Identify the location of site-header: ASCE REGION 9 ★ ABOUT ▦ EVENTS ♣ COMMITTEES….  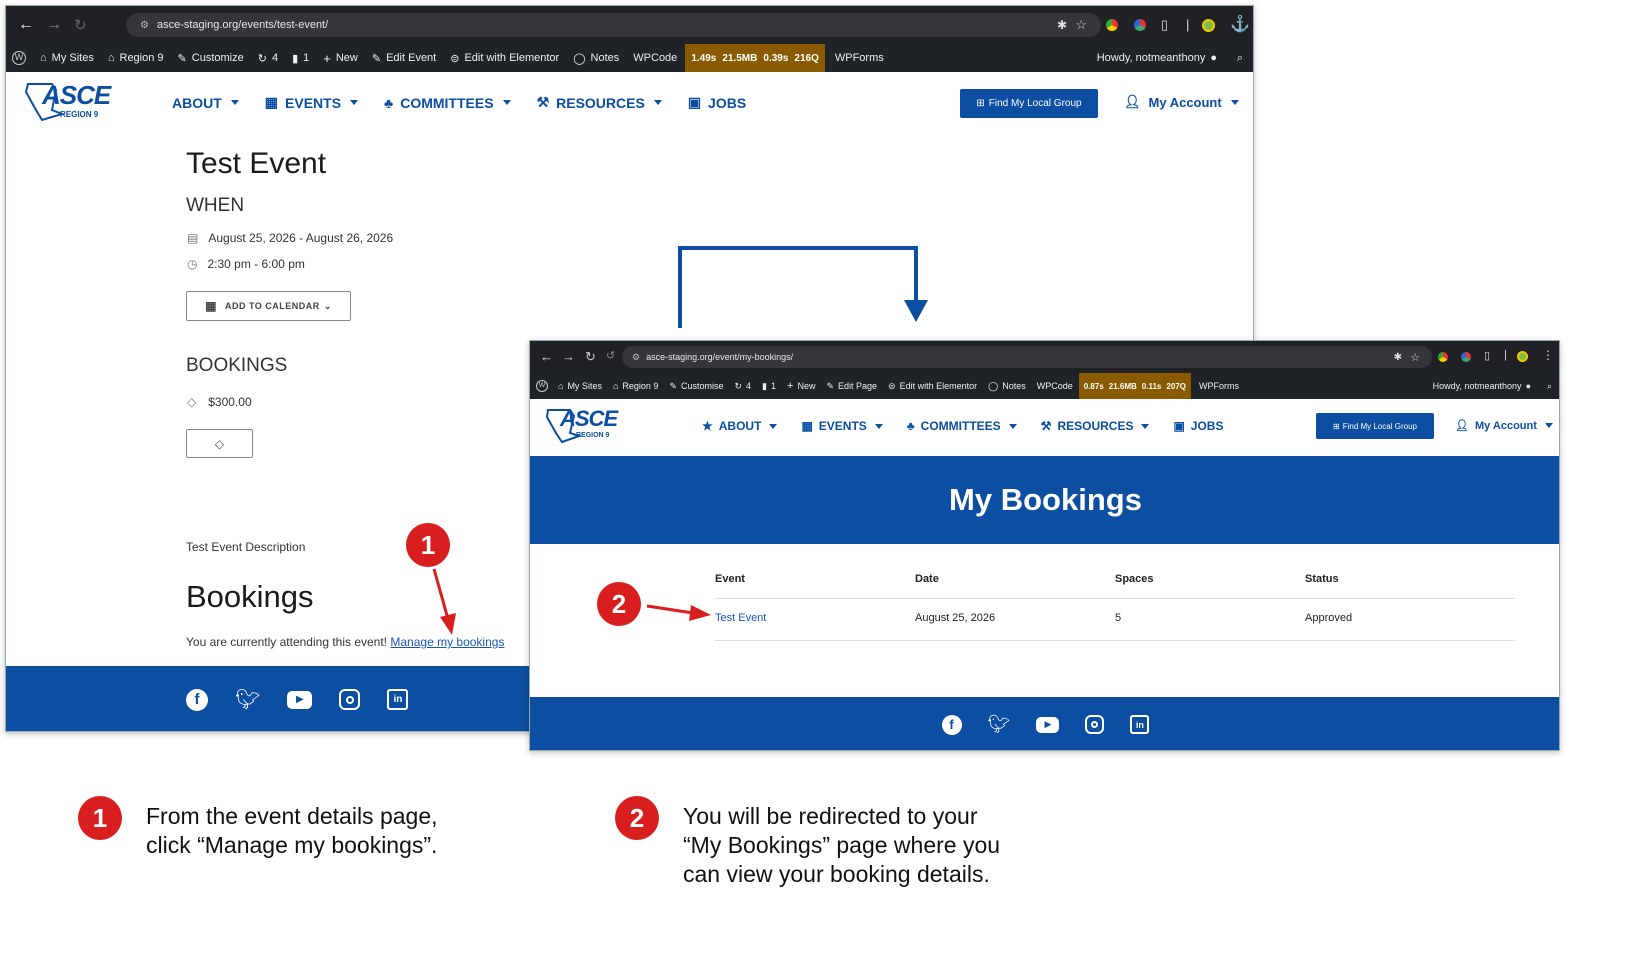
(1044, 427).